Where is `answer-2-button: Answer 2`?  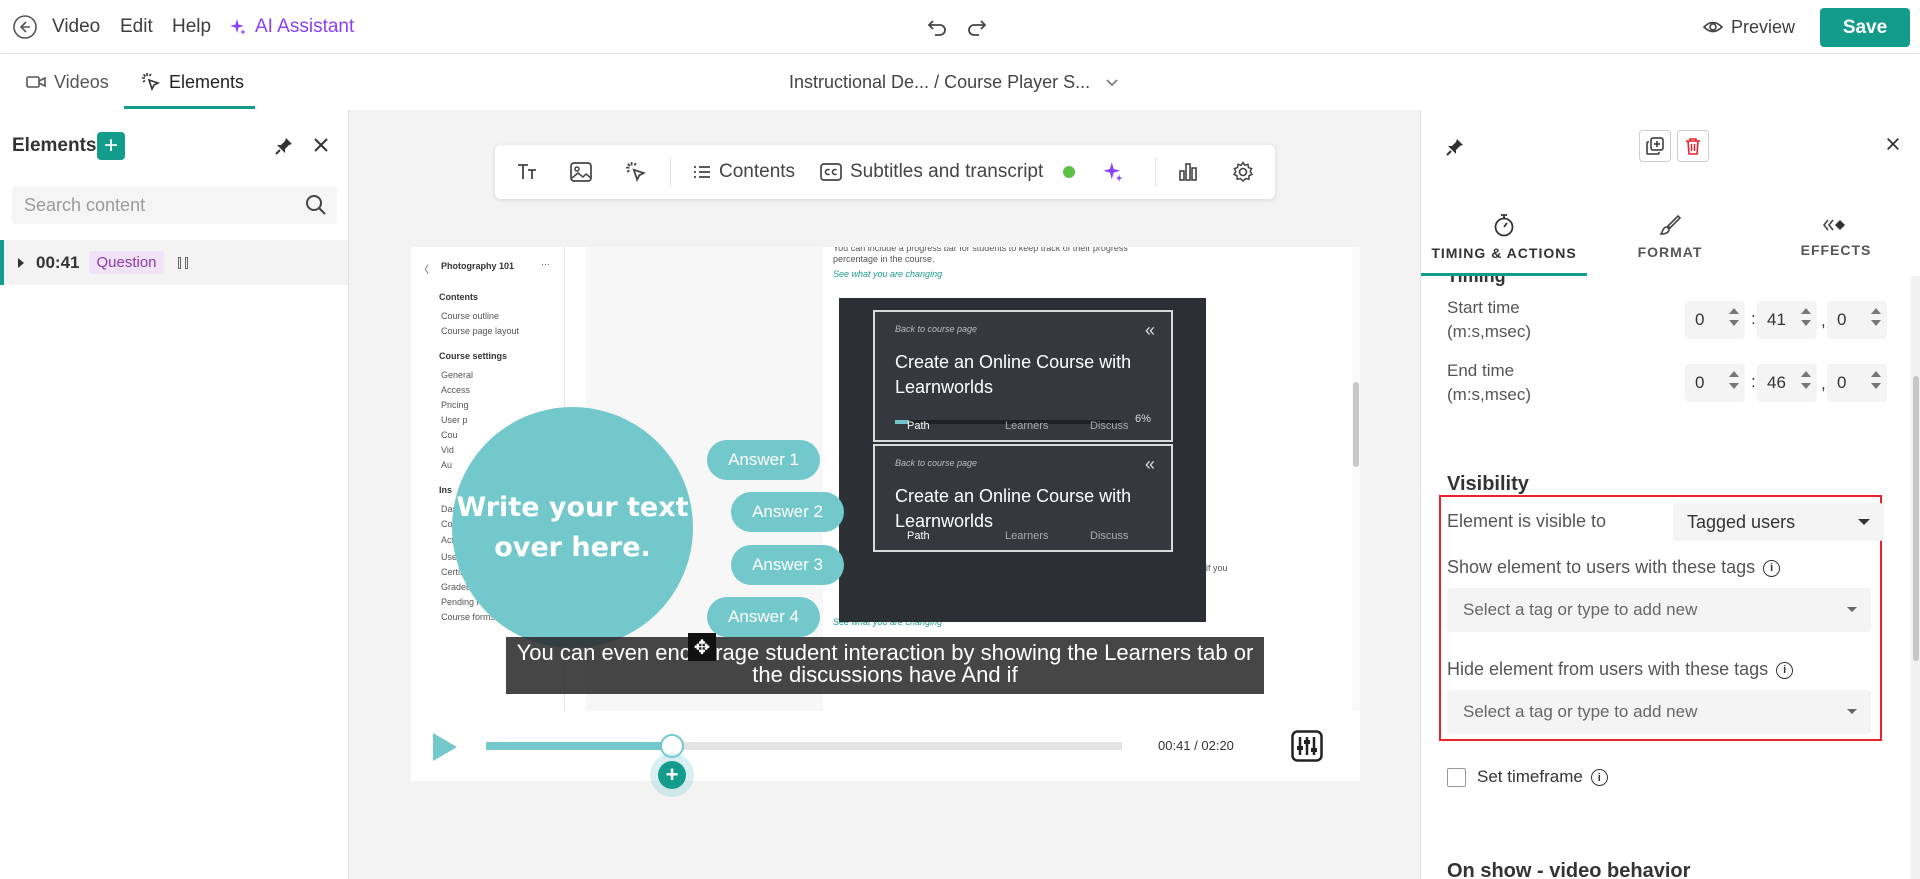
answer-2-button: Answer 2 is located at coordinates (787, 512).